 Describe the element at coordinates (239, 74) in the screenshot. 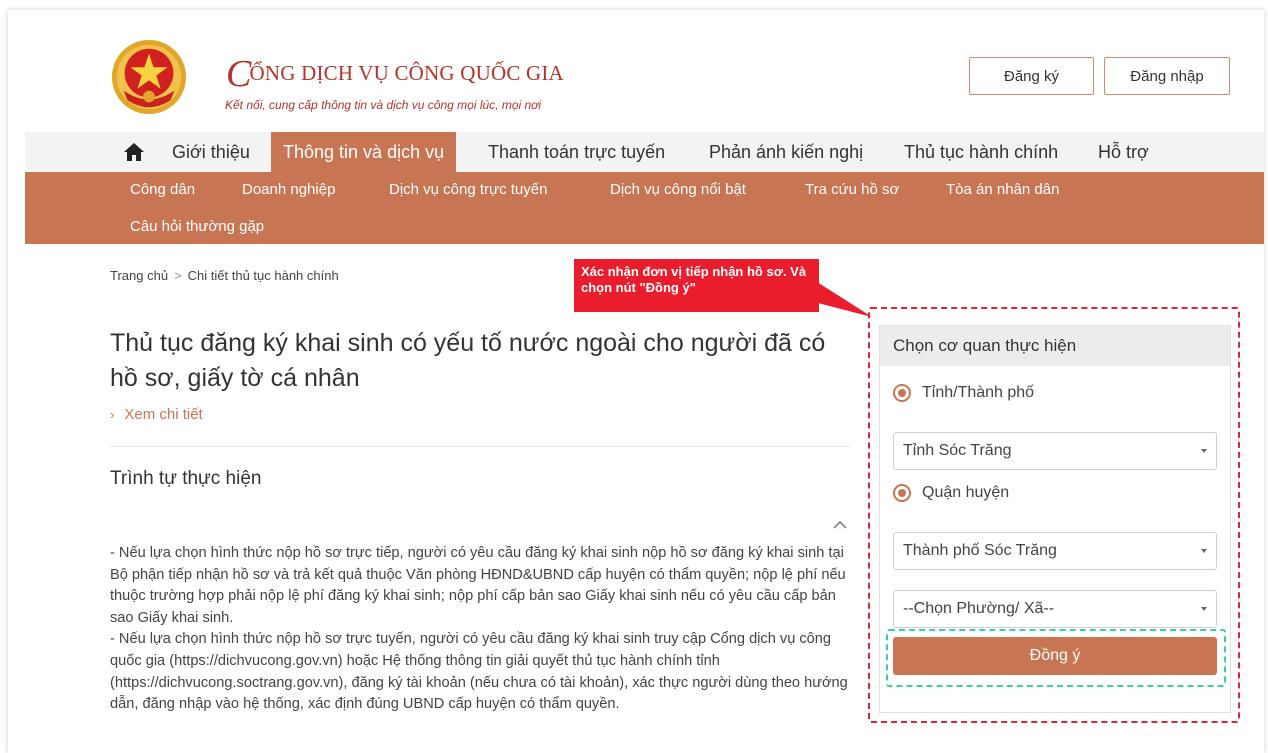

I see `brand-title-initial: C` at that location.